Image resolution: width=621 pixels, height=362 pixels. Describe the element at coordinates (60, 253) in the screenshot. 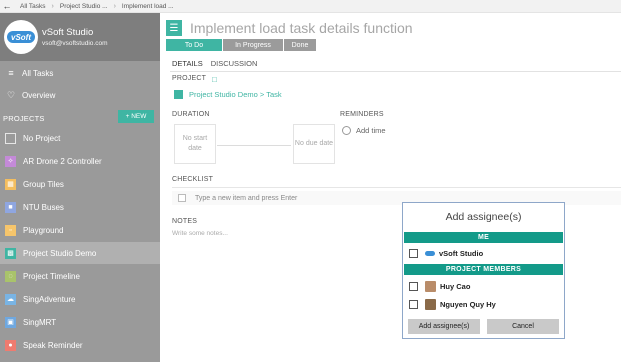

I see `project-label: Project Studio Demo` at that location.